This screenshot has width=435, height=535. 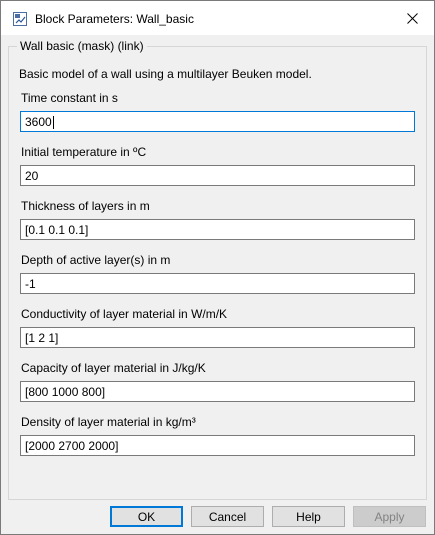 I want to click on conductivity-field: [1 2 1], so click(x=217, y=337).